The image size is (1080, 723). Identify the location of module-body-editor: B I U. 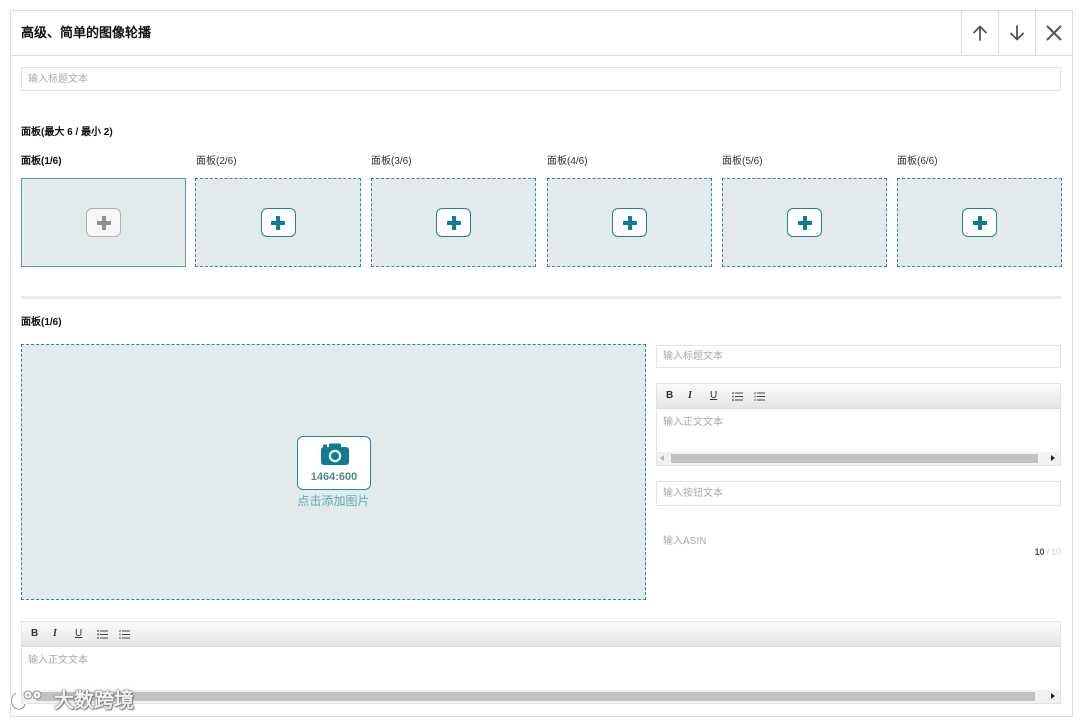
(541, 662).